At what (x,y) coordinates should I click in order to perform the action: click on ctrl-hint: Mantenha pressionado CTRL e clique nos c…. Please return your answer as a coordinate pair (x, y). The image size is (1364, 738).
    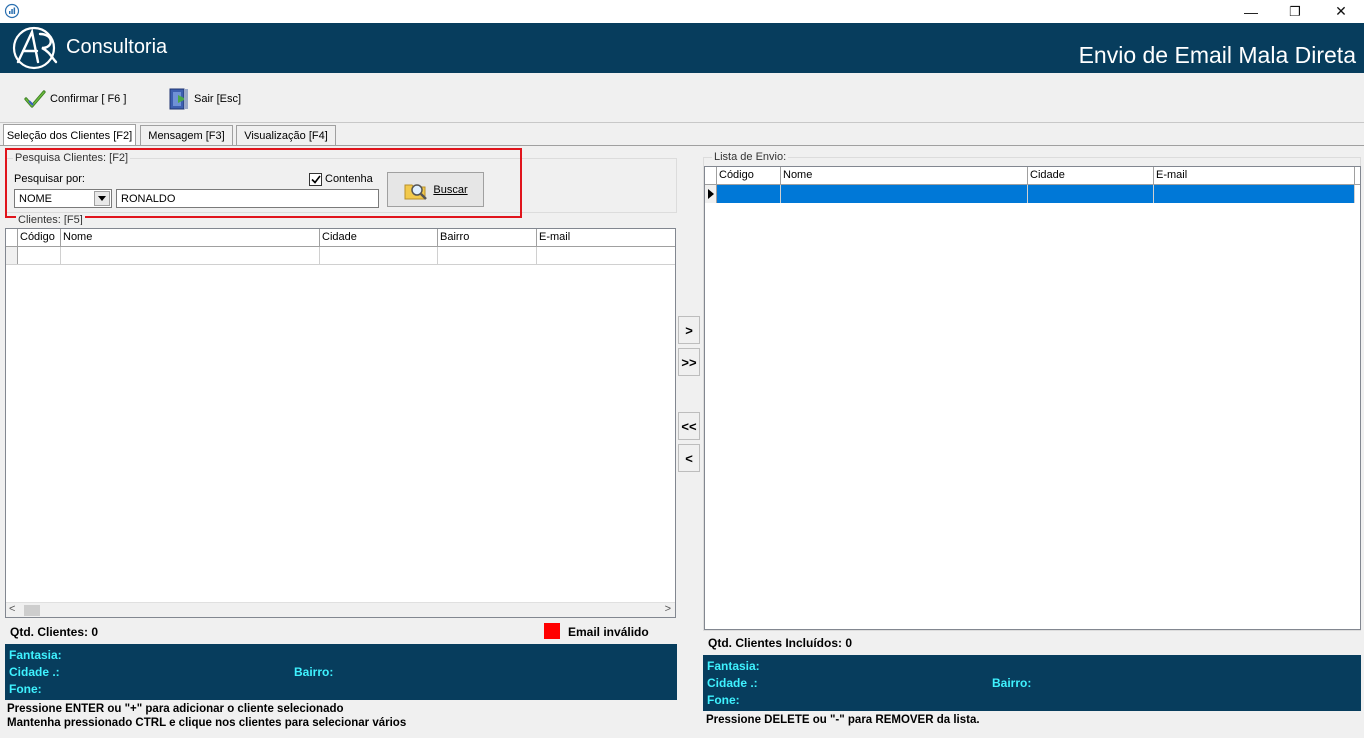
    Looking at the image, I should click on (207, 723).